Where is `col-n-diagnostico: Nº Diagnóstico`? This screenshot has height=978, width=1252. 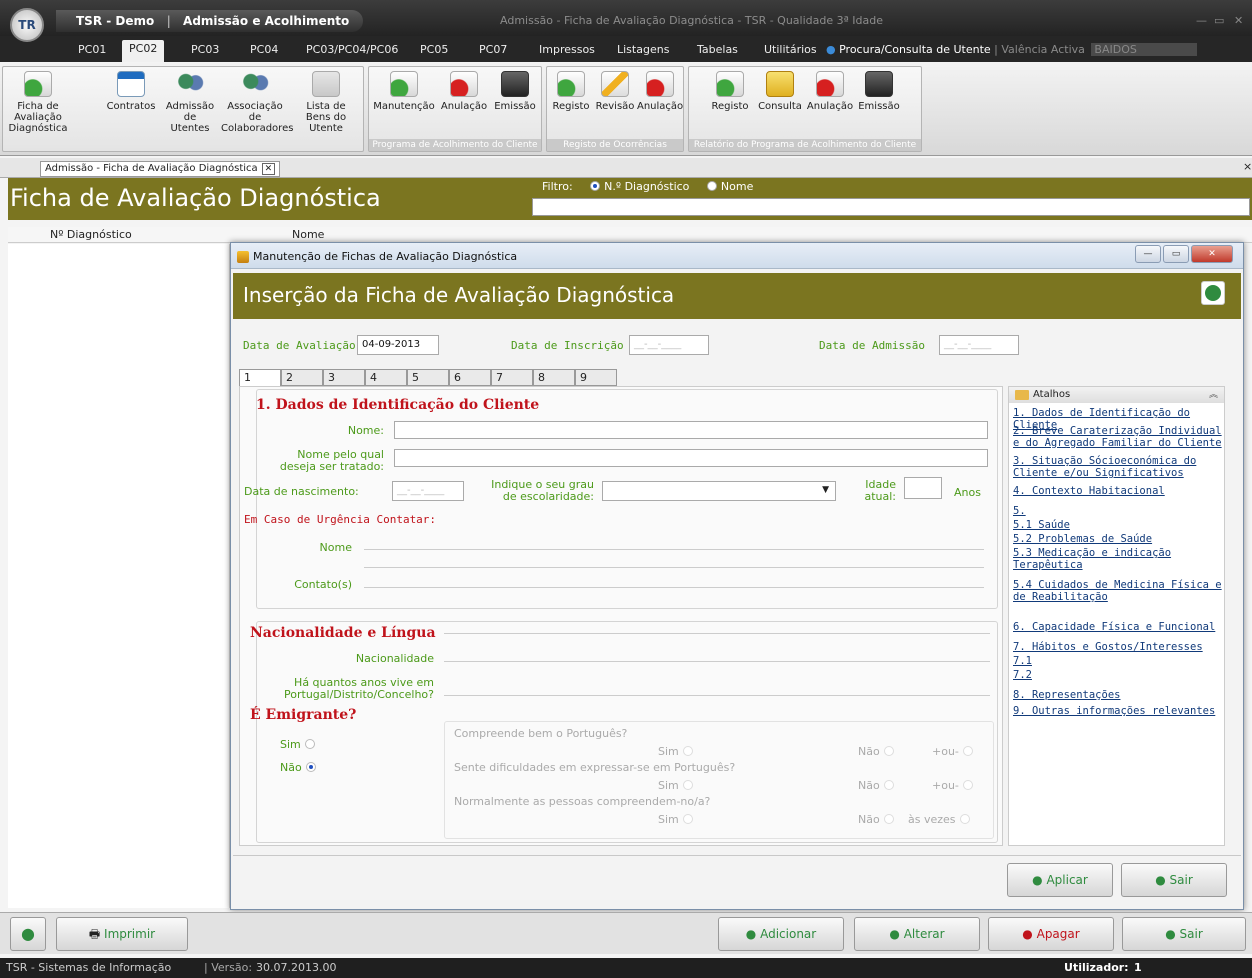
col-n-diagnostico: Nº Diagnóstico is located at coordinates (91, 234).